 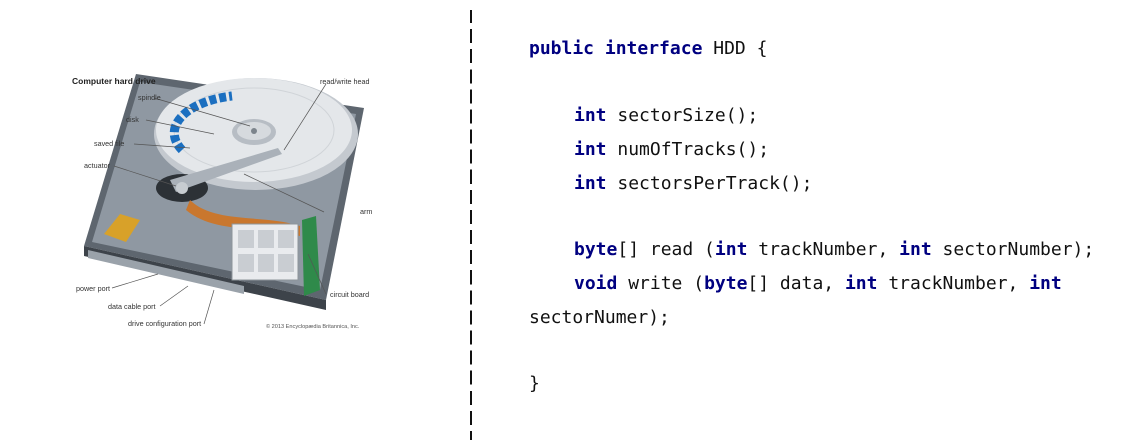 I want to click on code-line-interface: public interface HDD {, so click(x=648, y=48).